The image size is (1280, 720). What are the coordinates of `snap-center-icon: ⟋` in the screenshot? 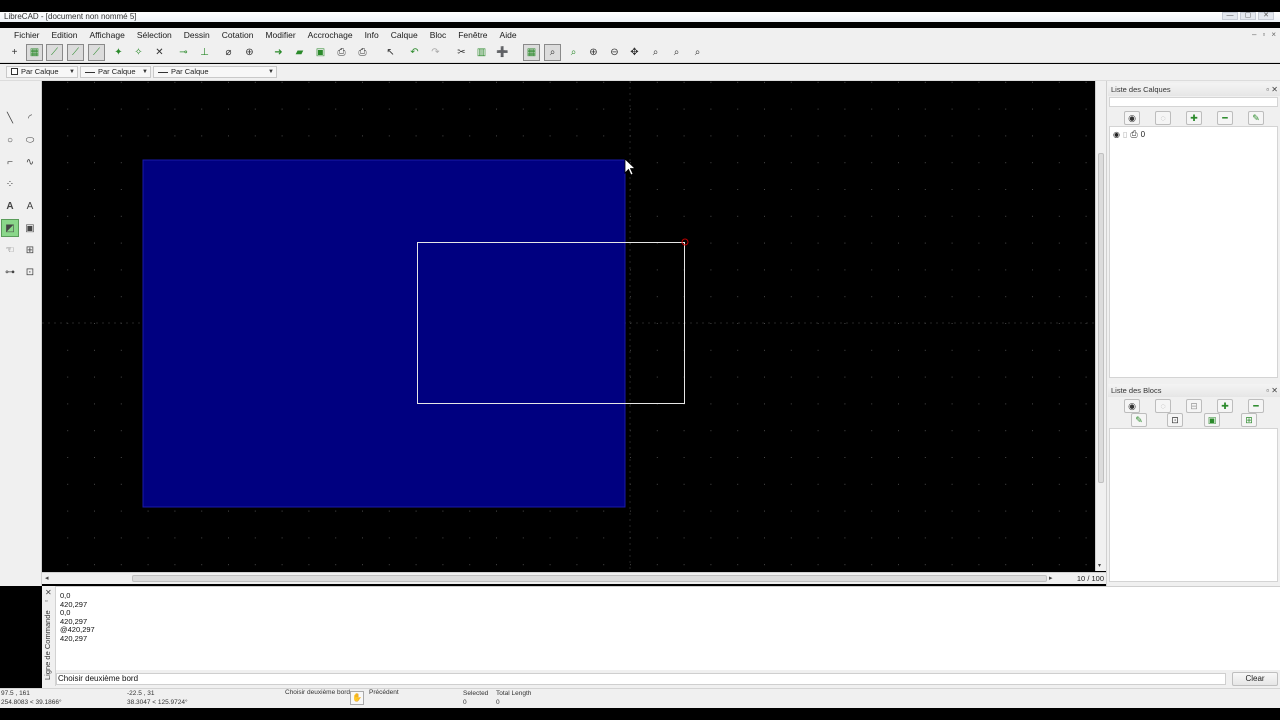 It's located at (96, 52).